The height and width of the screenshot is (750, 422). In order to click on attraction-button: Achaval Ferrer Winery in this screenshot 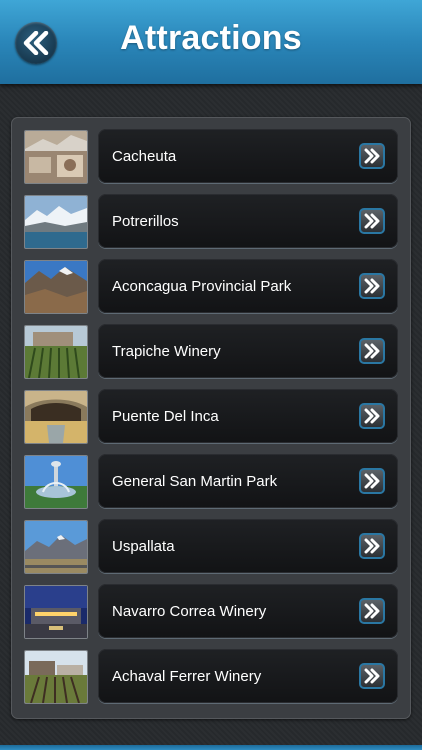, I will do `click(248, 676)`.